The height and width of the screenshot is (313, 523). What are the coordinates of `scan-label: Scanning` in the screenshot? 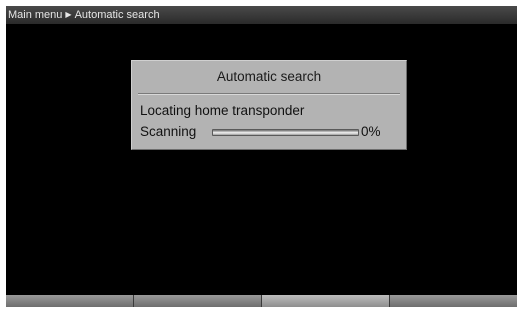 It's located at (168, 131).